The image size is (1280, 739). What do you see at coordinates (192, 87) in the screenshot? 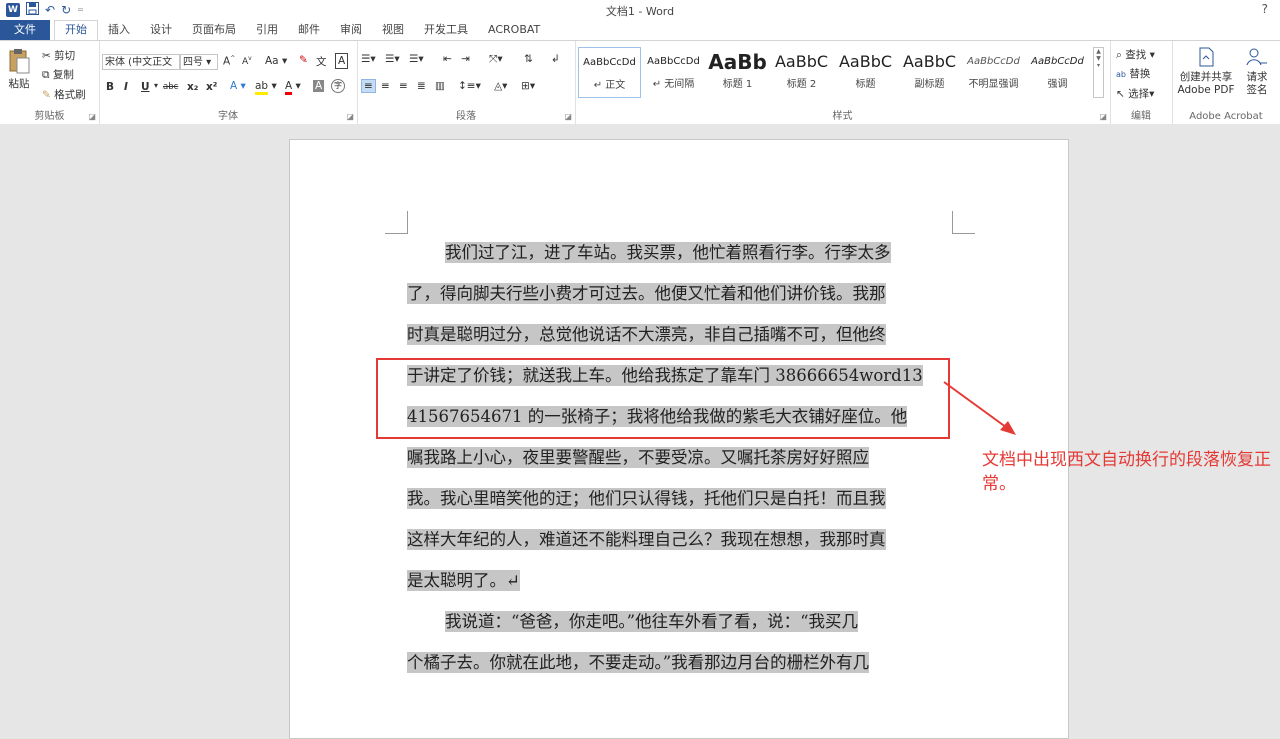
I see `subscript-button: x₂` at bounding box center [192, 87].